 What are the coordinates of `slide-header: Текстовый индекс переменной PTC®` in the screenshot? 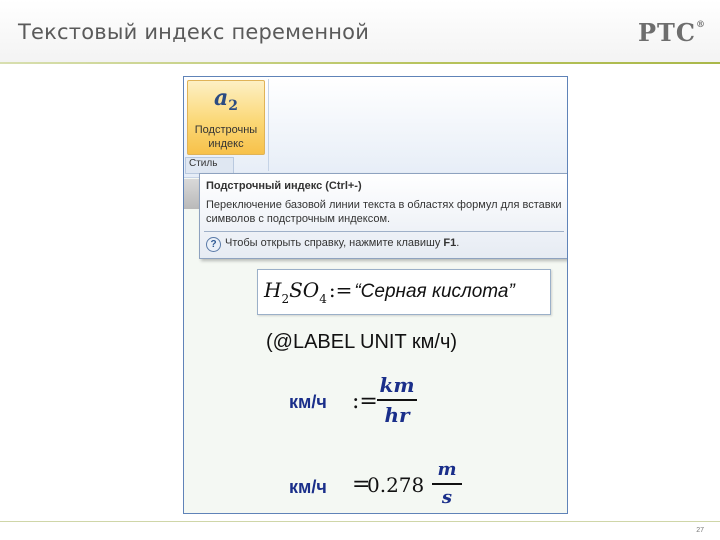 It's located at (360, 31).